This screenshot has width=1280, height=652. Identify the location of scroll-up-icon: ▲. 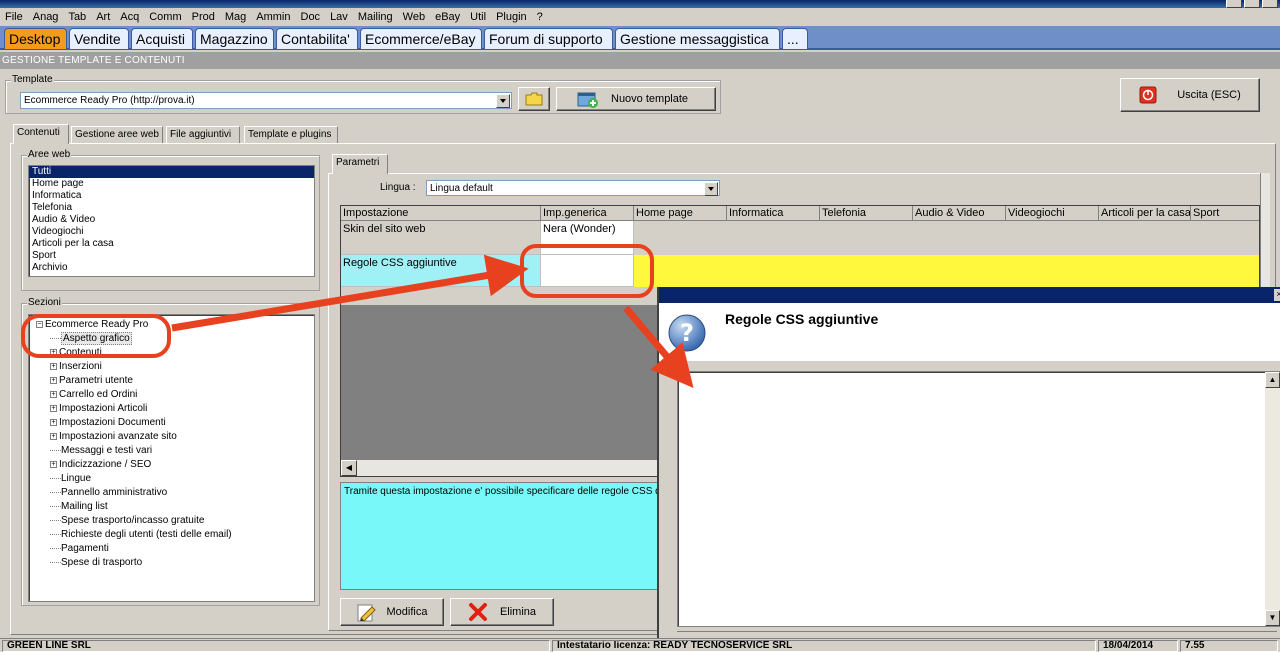
(1272, 380).